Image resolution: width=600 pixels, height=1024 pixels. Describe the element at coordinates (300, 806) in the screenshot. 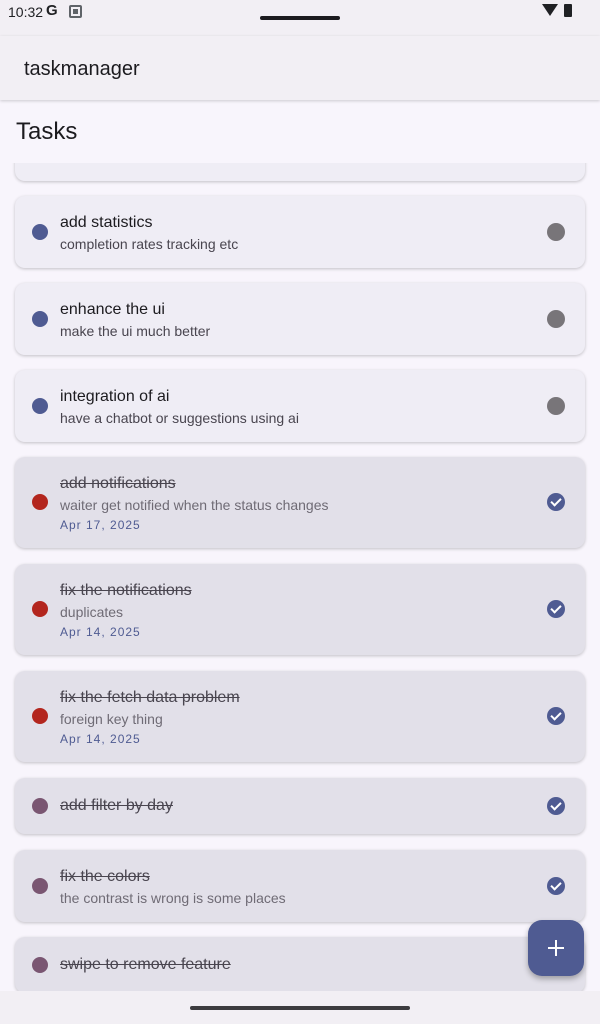

I see `task-card: add filter by day` at that location.